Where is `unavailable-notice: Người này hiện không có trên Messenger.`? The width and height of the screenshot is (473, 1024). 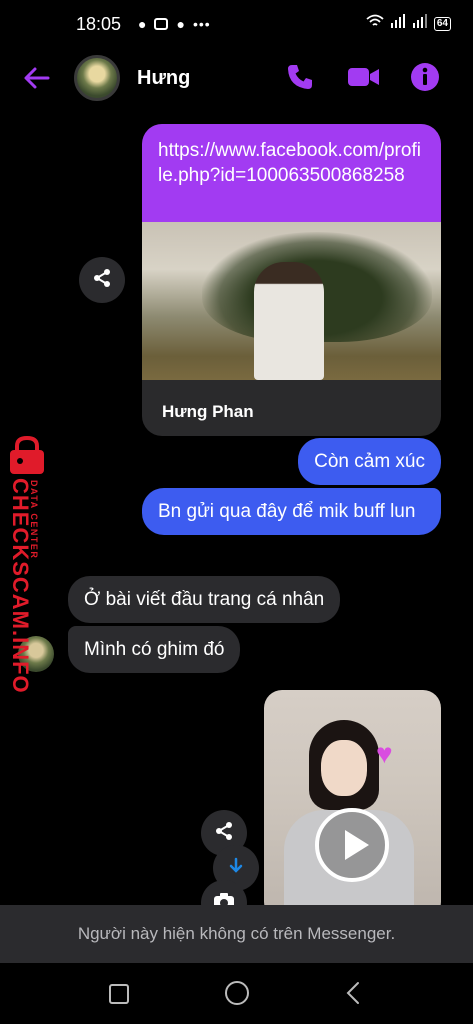 unavailable-notice: Người này hiện không có trên Messenger. is located at coordinates (236, 934).